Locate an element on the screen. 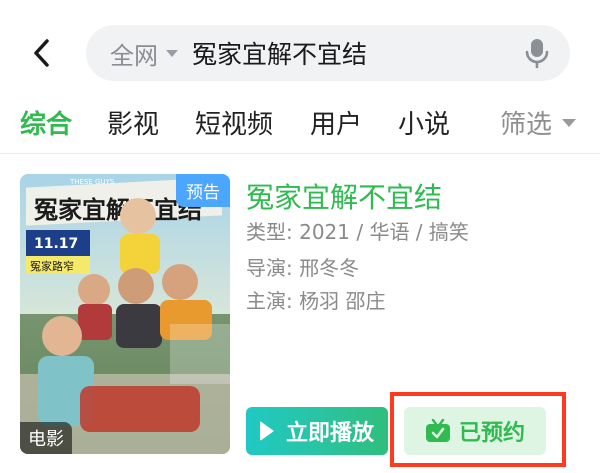  tab-comprehensive: 综合 is located at coordinates (46, 122).